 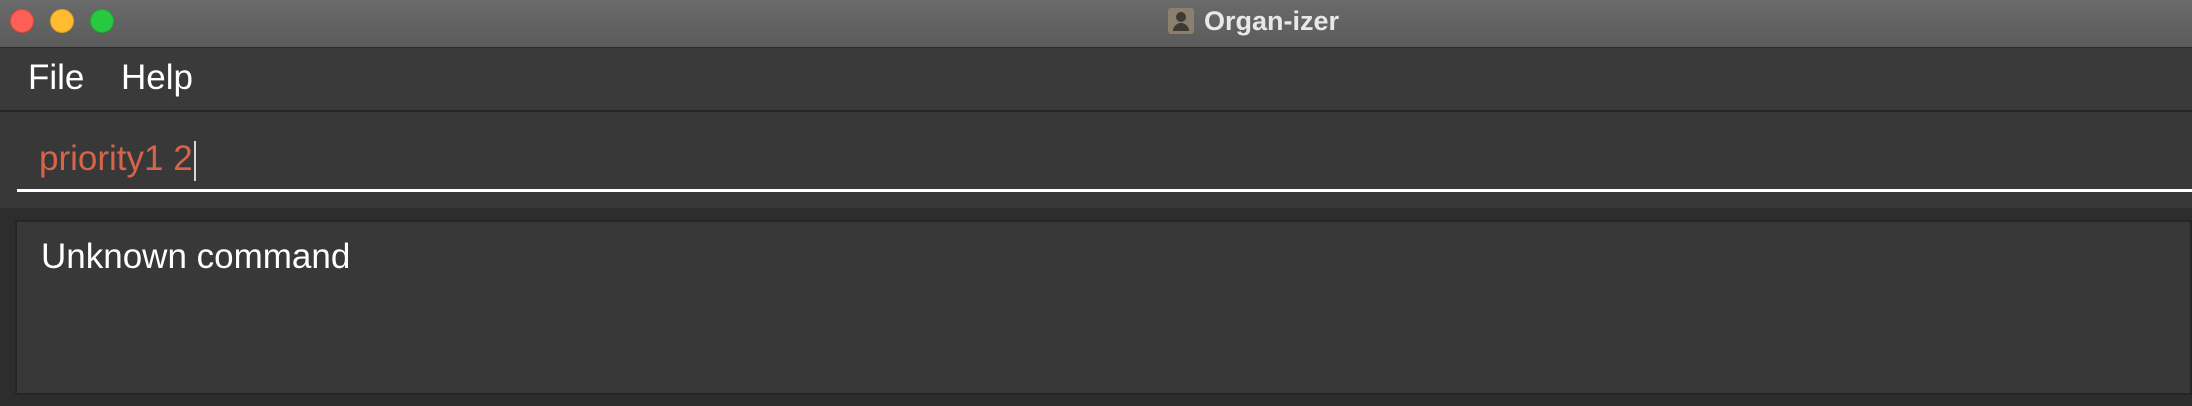 I want to click on command-input: priority1 2, so click(x=1104, y=162).